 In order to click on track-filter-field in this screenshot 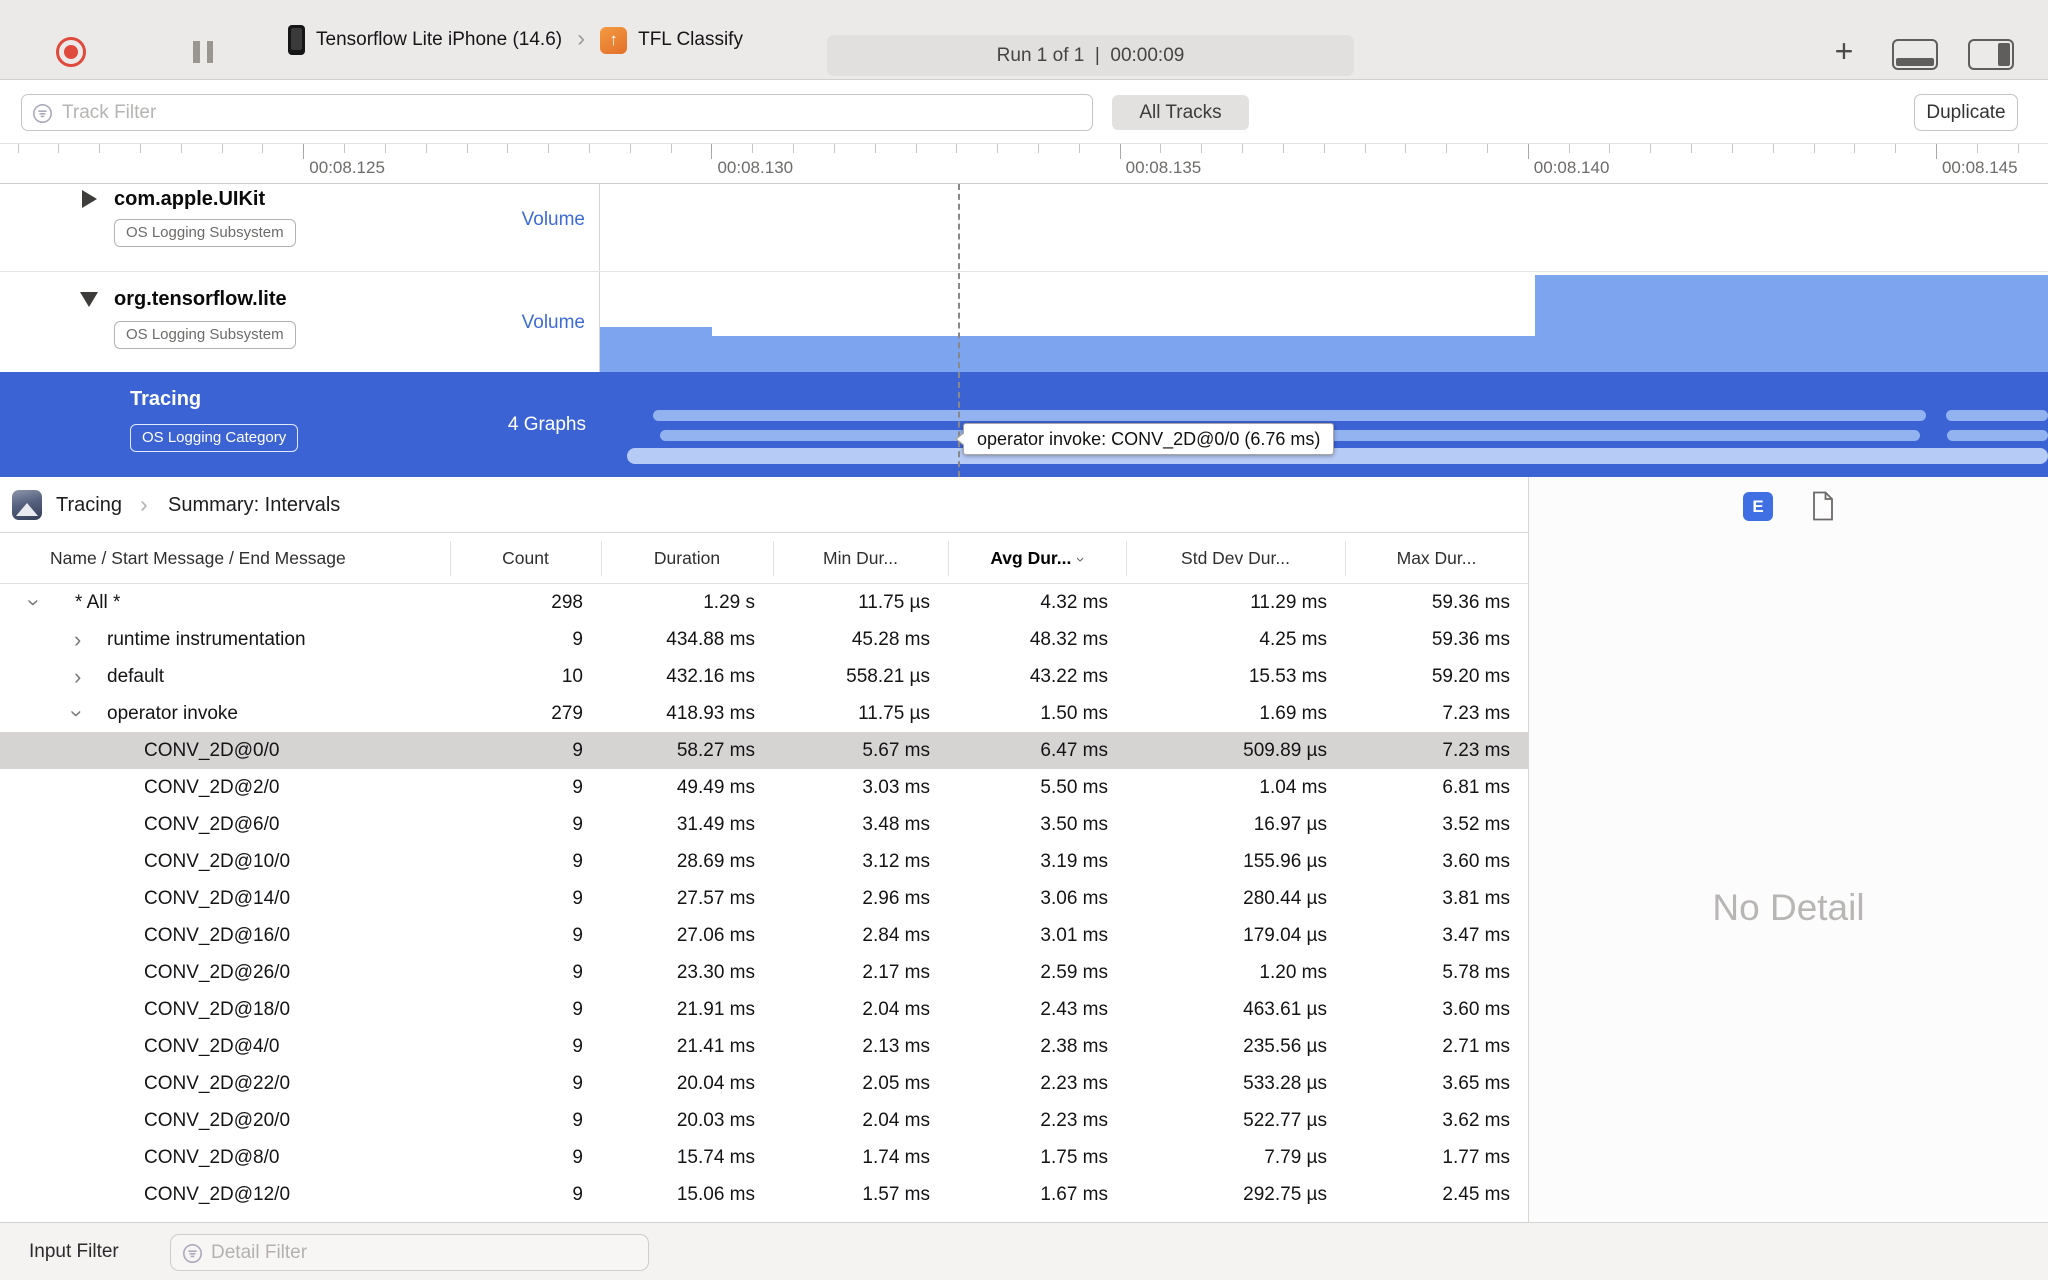, I will do `click(557, 112)`.